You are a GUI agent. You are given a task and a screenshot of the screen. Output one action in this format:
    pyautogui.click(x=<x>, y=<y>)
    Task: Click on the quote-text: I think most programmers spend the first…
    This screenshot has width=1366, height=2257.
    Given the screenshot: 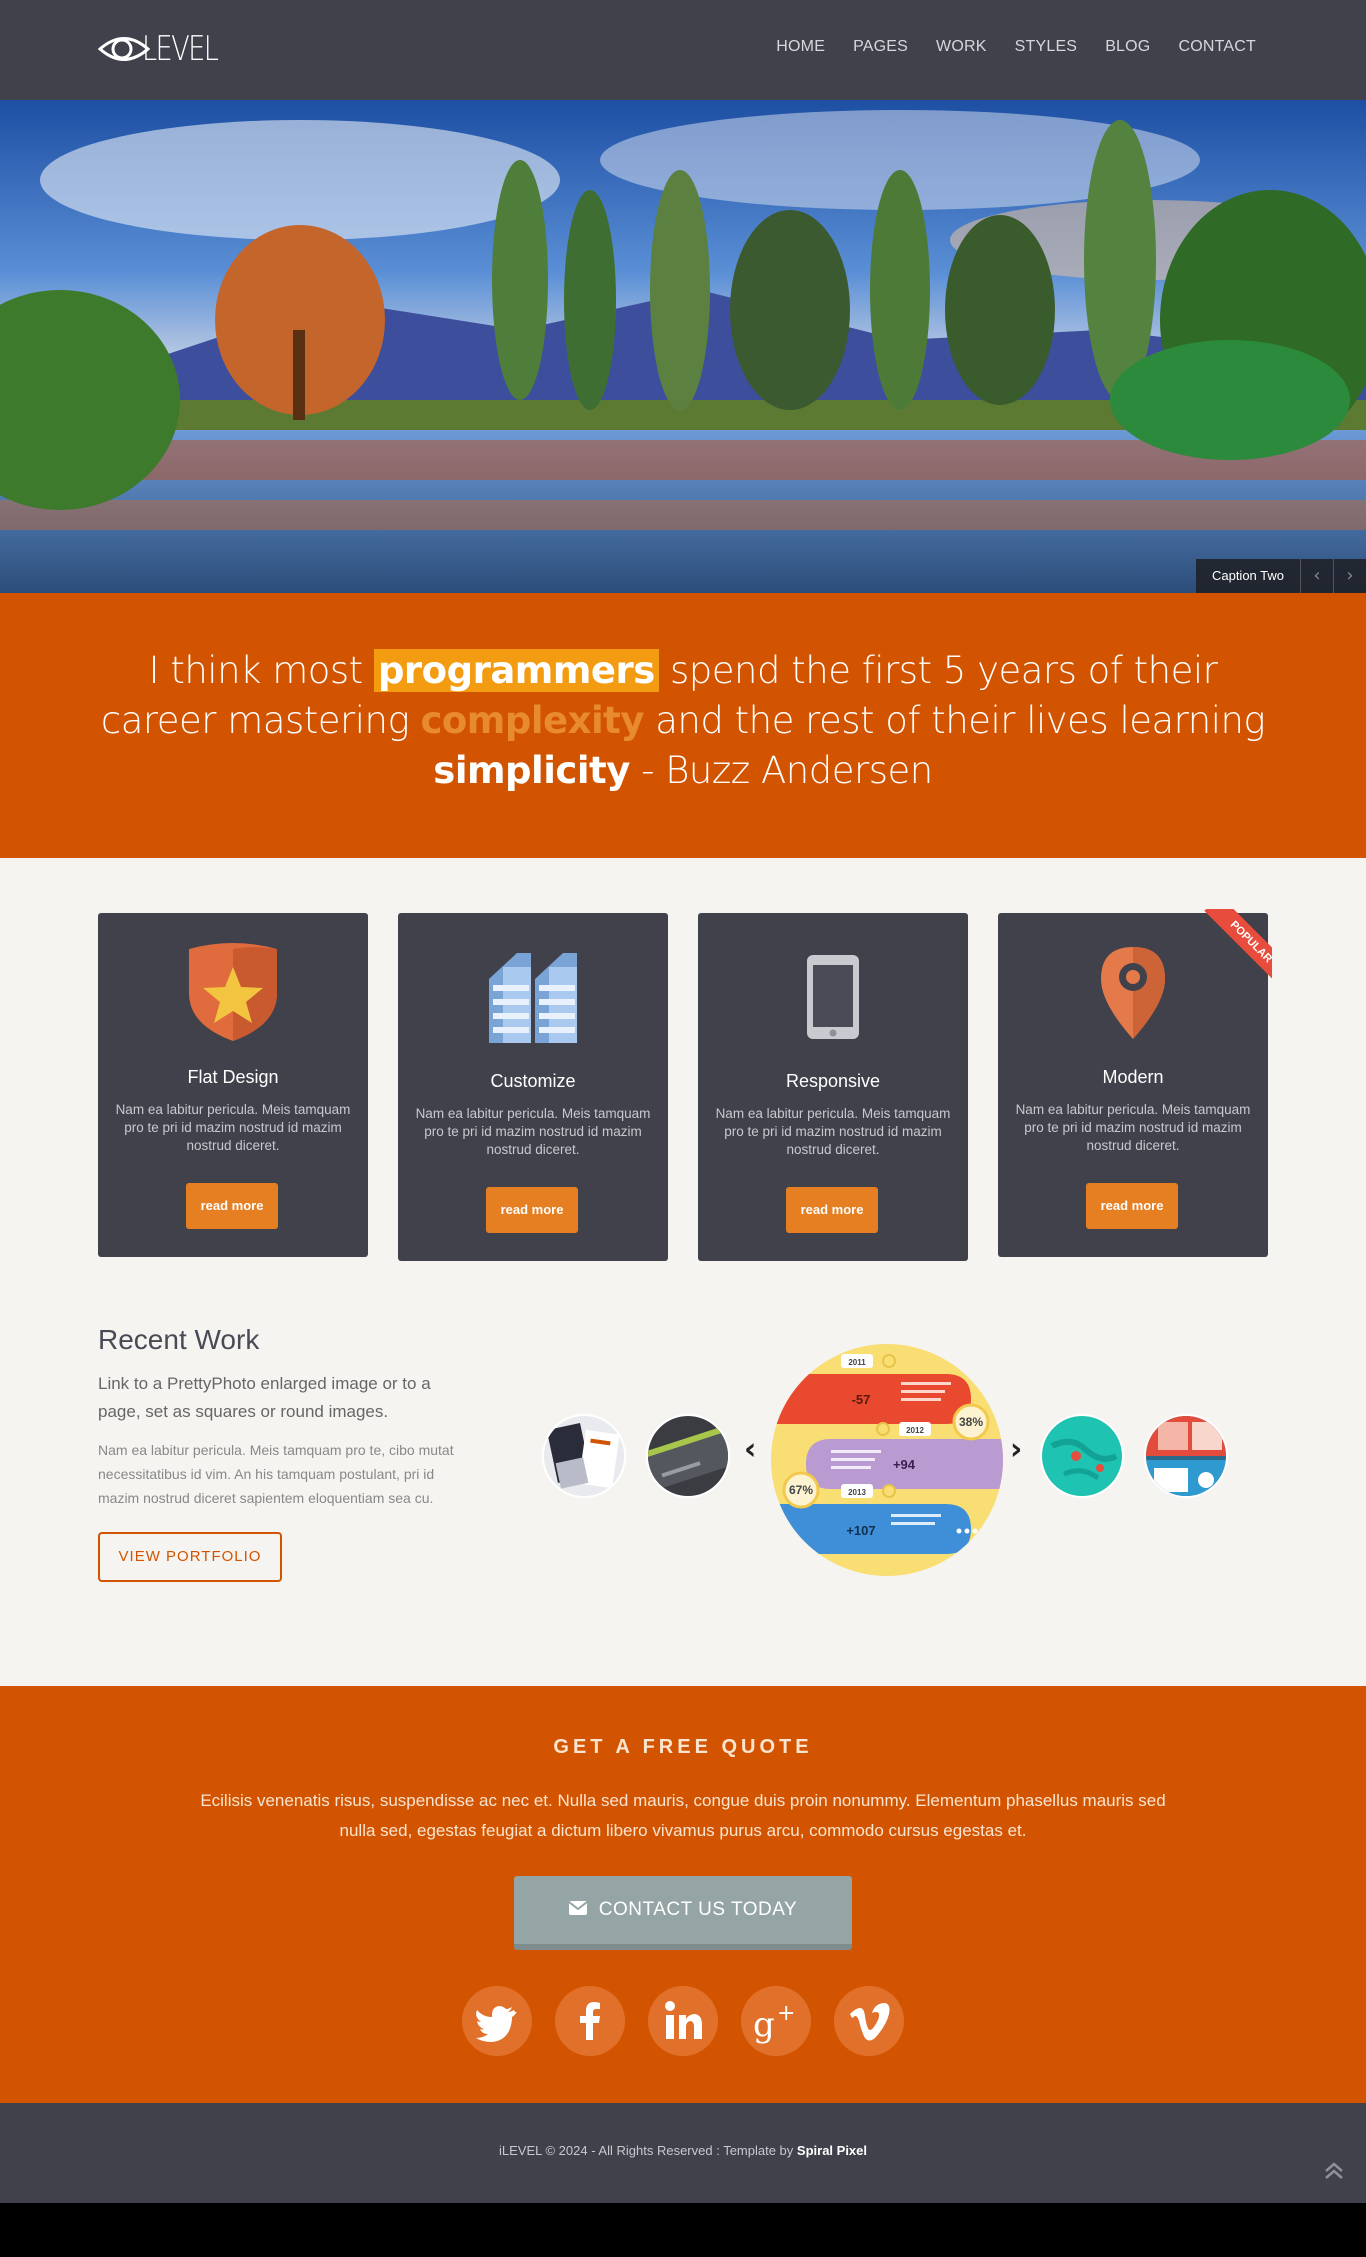 What is the action you would take?
    pyautogui.click(x=683, y=721)
    